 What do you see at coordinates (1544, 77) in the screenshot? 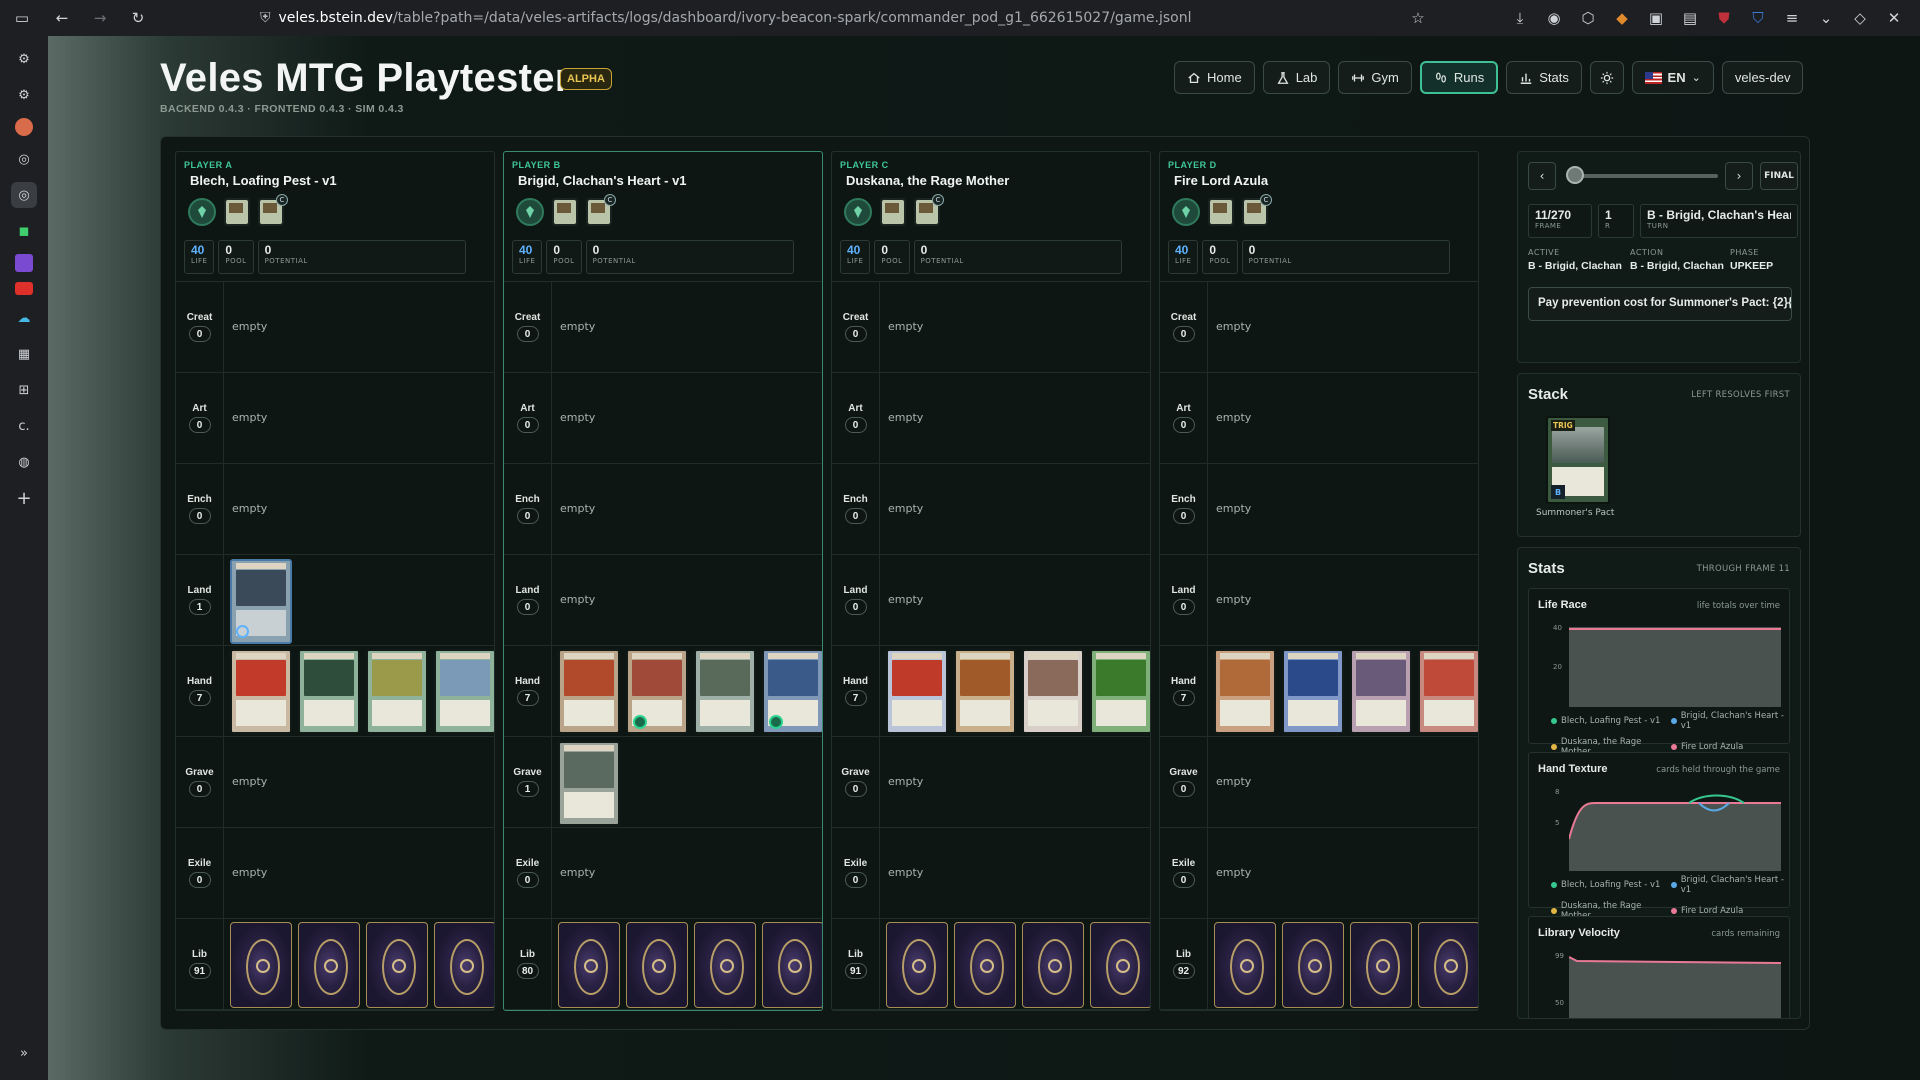
I see `nav-stats-button: Stats` at bounding box center [1544, 77].